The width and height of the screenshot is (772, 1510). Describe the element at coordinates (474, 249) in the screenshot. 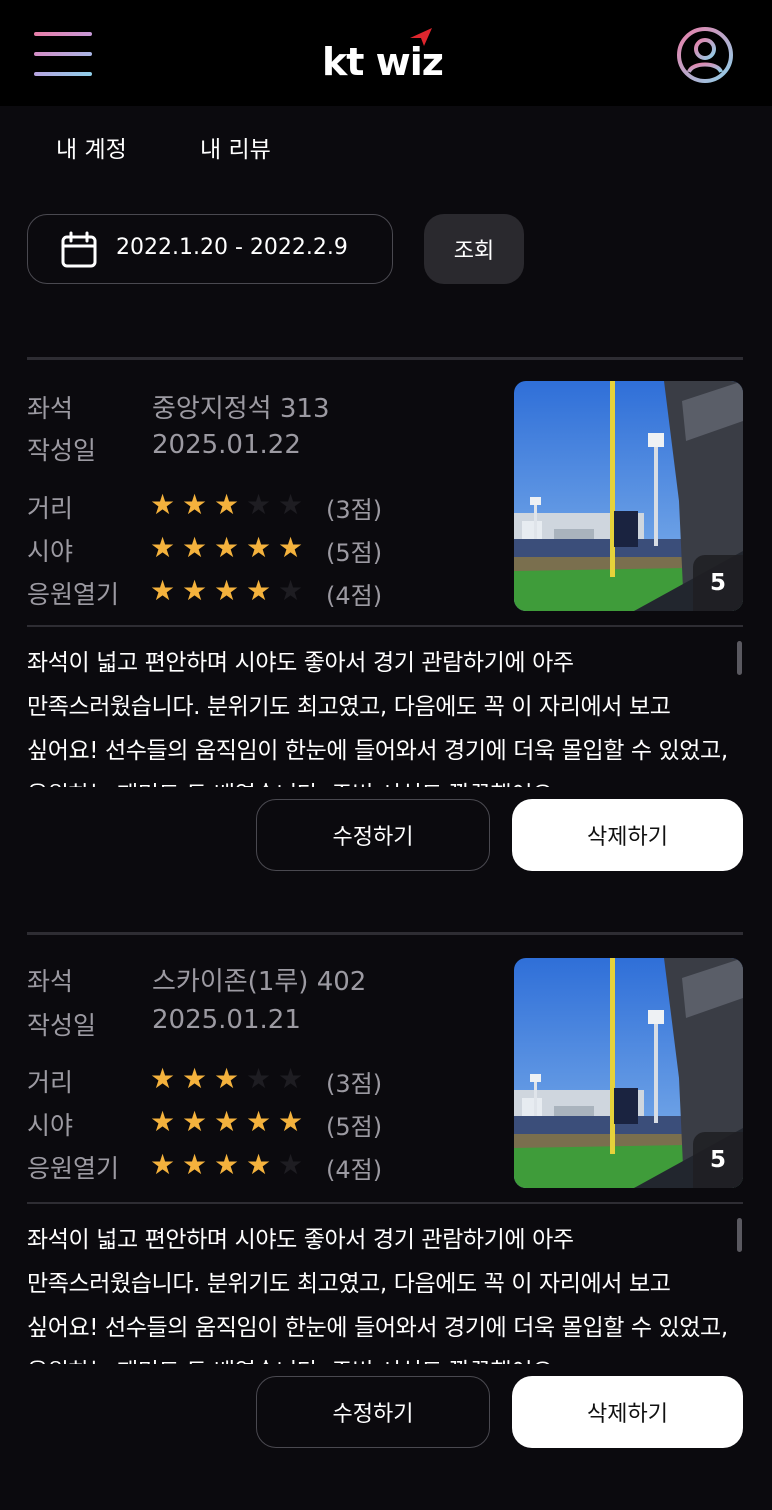

I see `search-button: 조회` at that location.